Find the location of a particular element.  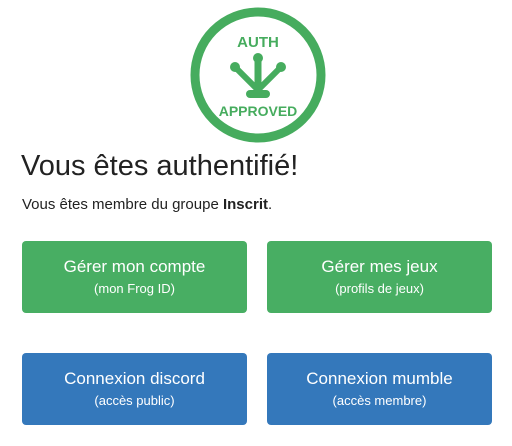

manage-games-label: Gérer mes jeux is located at coordinates (379, 266).